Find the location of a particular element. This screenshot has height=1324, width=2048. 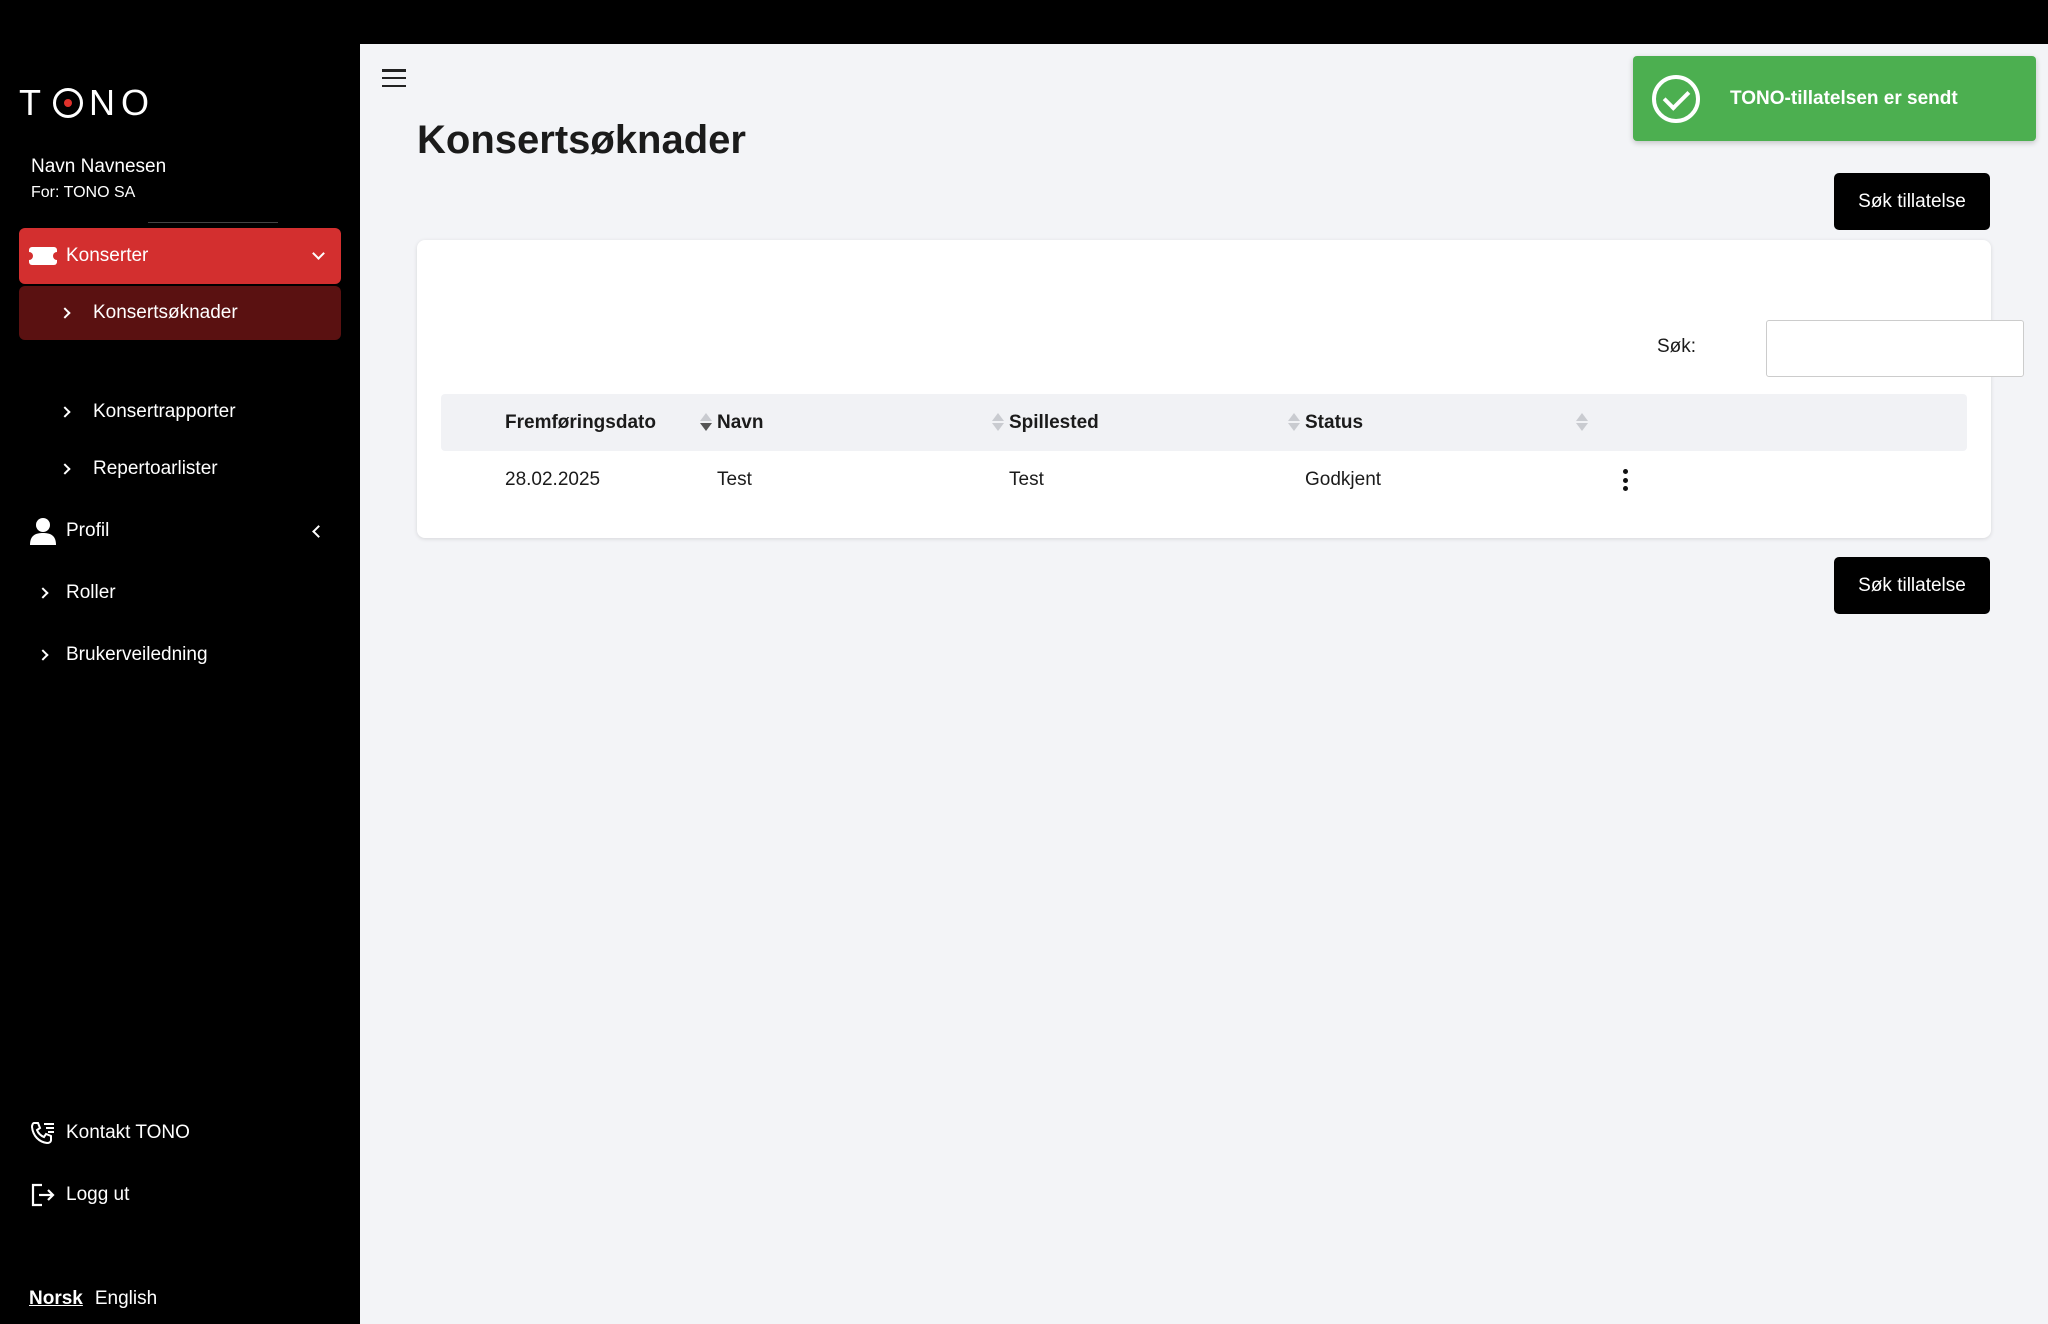

sidebar-item-kontakt: Kontakt TONO is located at coordinates (180, 1133).